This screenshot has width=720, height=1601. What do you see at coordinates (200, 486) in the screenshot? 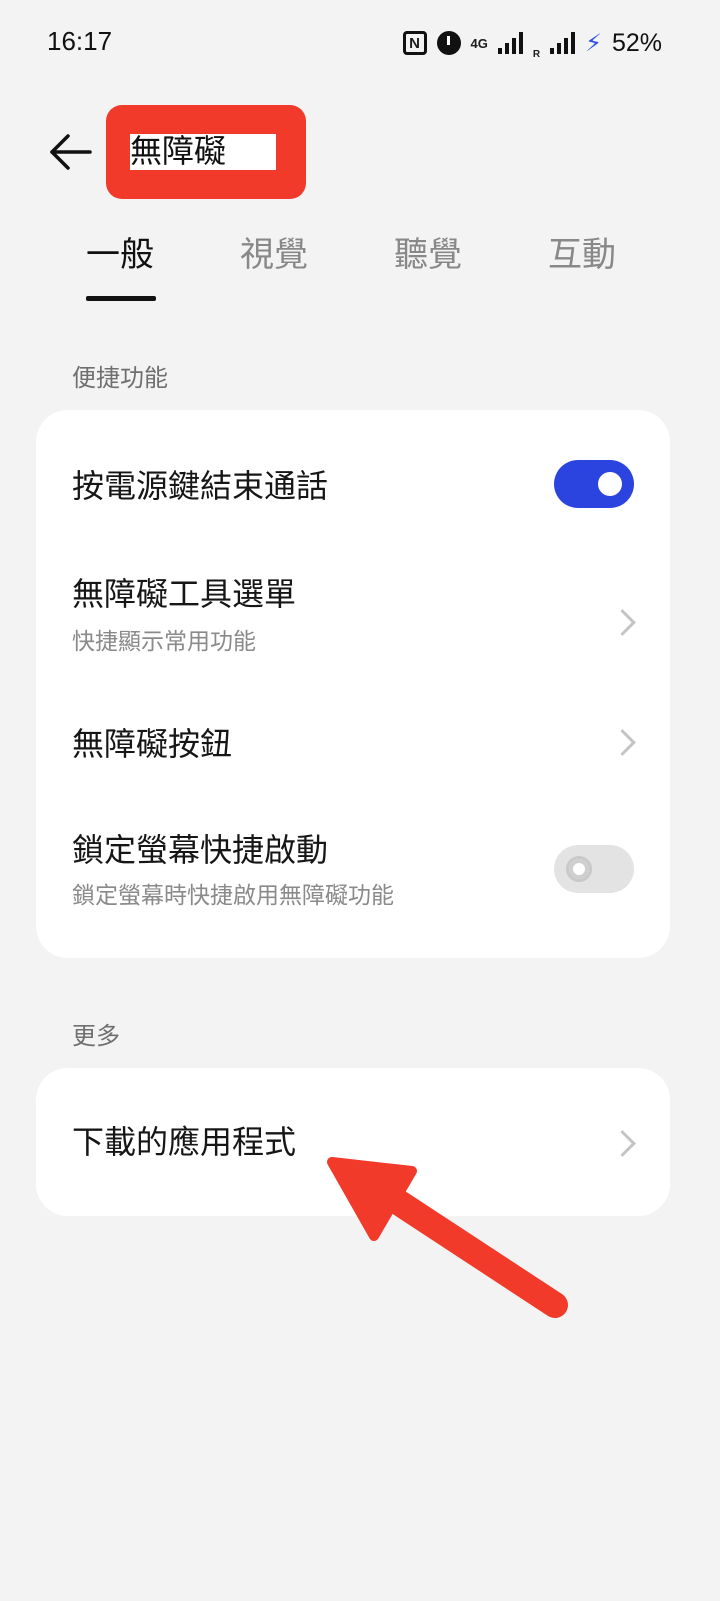
I see `row-title: 按電源鍵結束通話` at bounding box center [200, 486].